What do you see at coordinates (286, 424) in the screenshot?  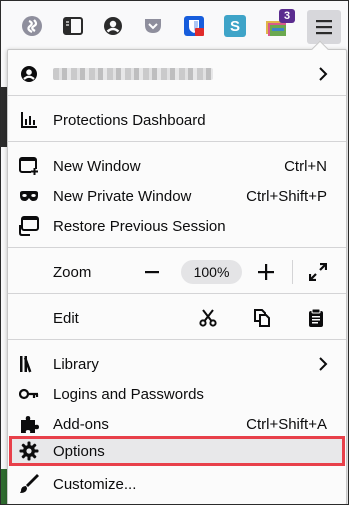 I see `menu-item-shortcut: Ctrl+Shift+A` at bounding box center [286, 424].